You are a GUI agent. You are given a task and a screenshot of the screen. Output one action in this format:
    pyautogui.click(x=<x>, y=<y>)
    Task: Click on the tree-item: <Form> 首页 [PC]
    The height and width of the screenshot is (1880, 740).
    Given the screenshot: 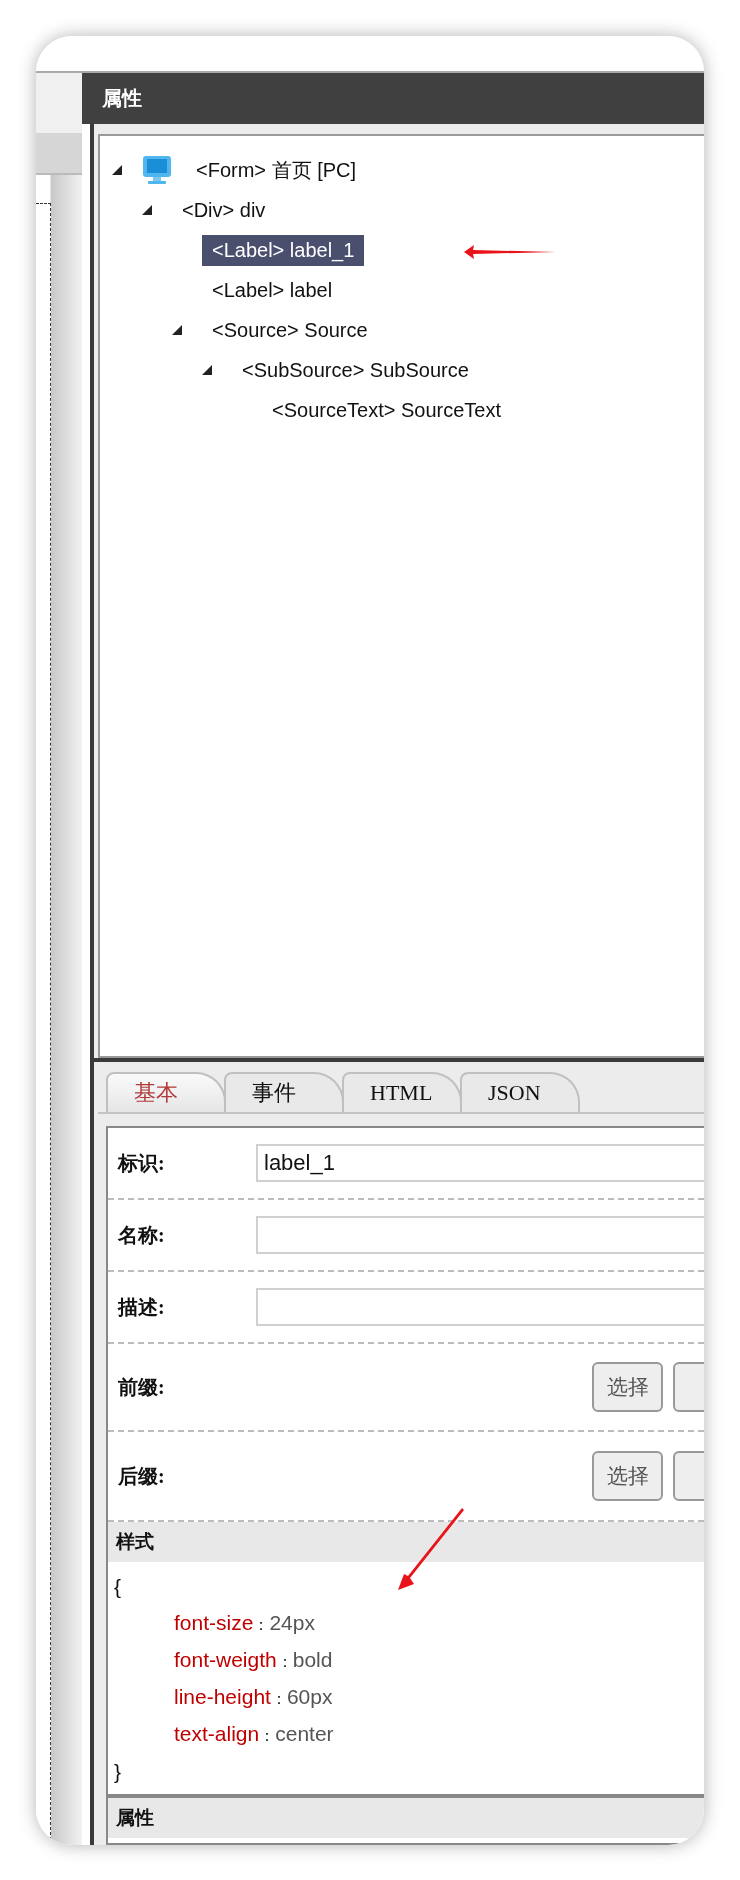 What is the action you would take?
    pyautogui.click(x=276, y=170)
    